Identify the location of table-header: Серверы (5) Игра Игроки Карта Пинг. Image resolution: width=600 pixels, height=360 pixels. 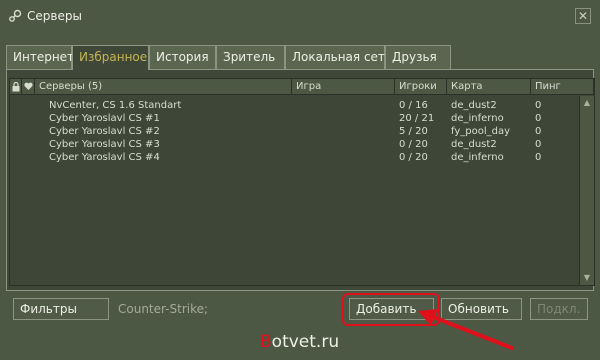
(302, 87).